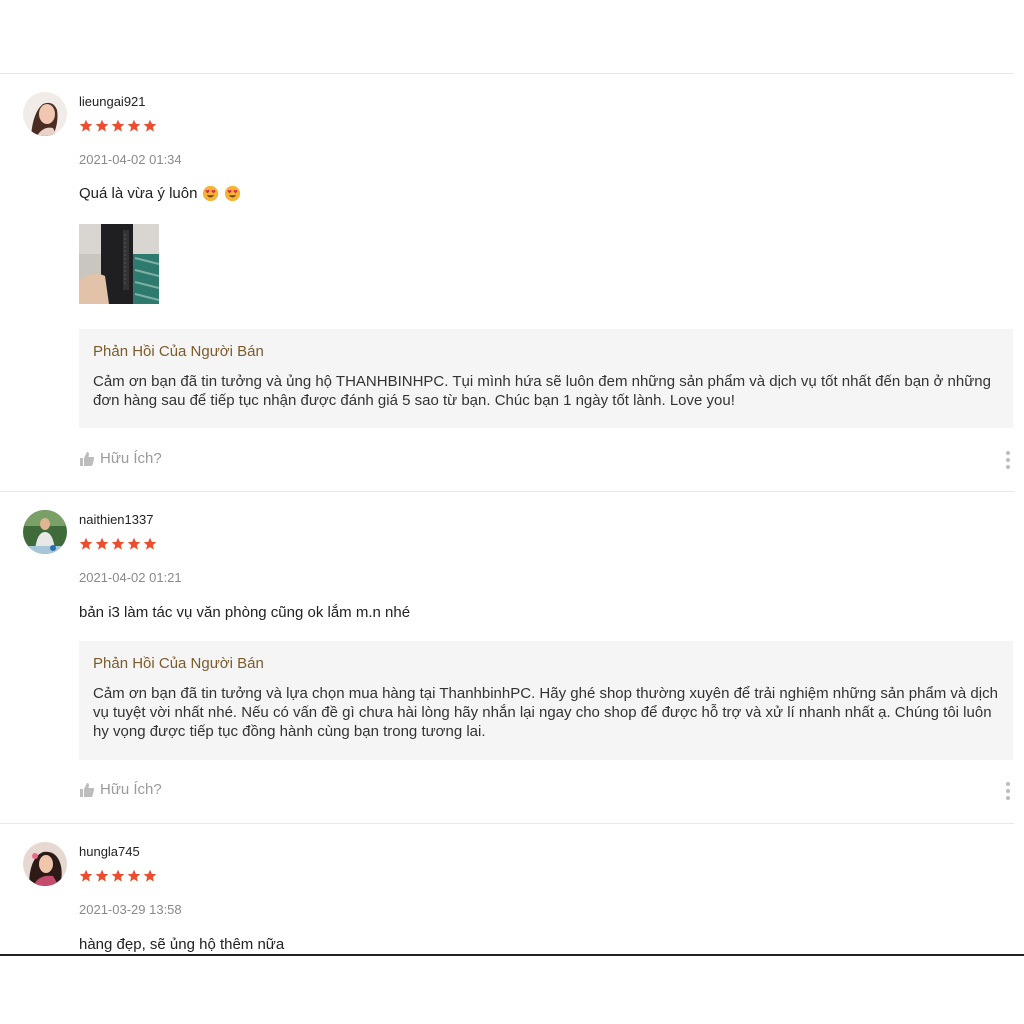 The image size is (1024, 1024). What do you see at coordinates (138, 193) in the screenshot?
I see `review-comment-text: Quá là vừa ý luôn` at bounding box center [138, 193].